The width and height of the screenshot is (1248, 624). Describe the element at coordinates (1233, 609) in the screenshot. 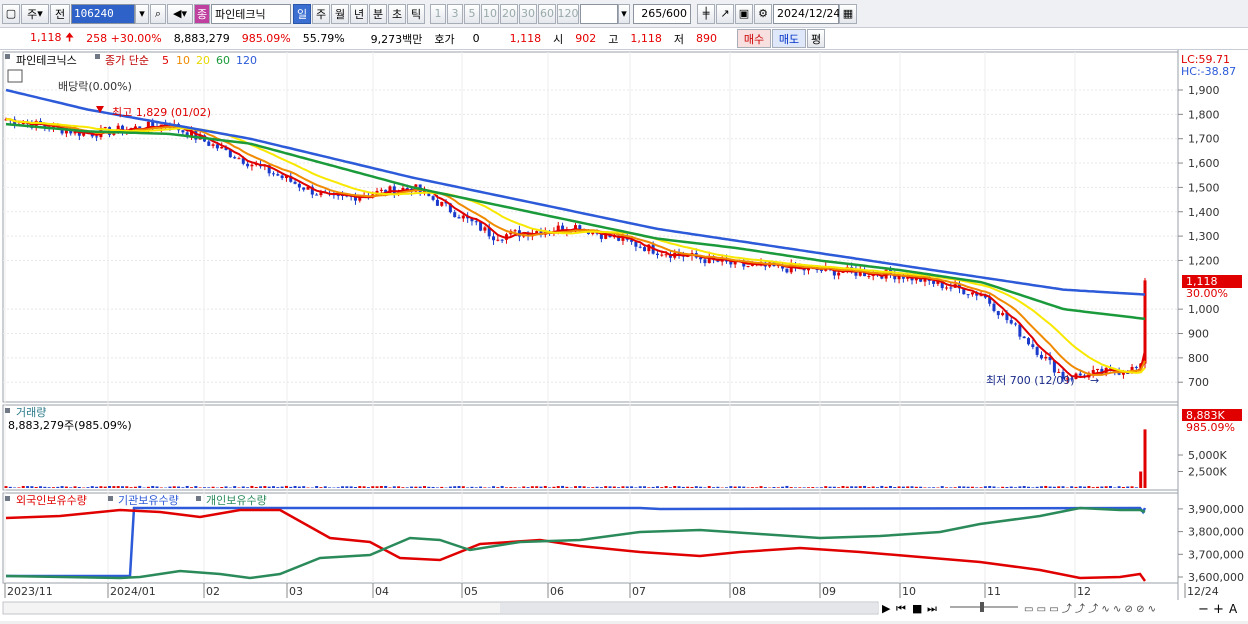

I see `font-size-icon: A` at that location.